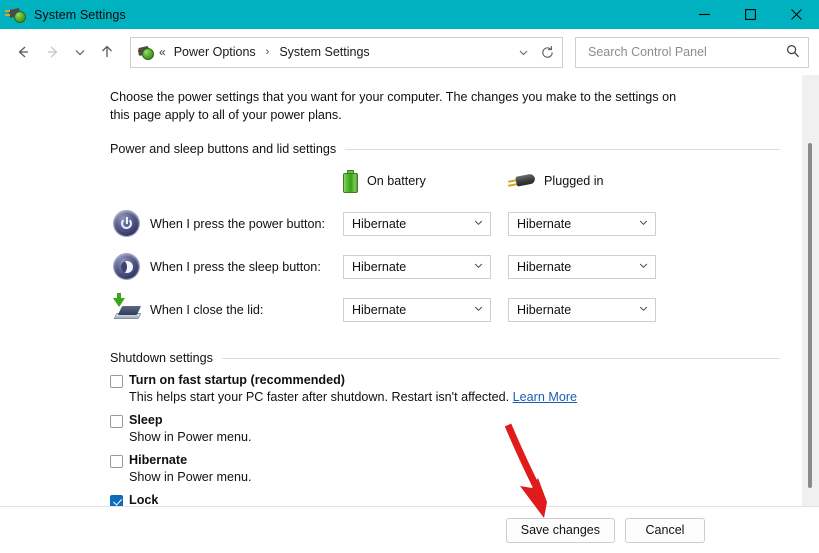 Image resolution: width=819 pixels, height=553 pixels. Describe the element at coordinates (146, 420) in the screenshot. I see `checkbox-label-sleep: Sleep` at that location.